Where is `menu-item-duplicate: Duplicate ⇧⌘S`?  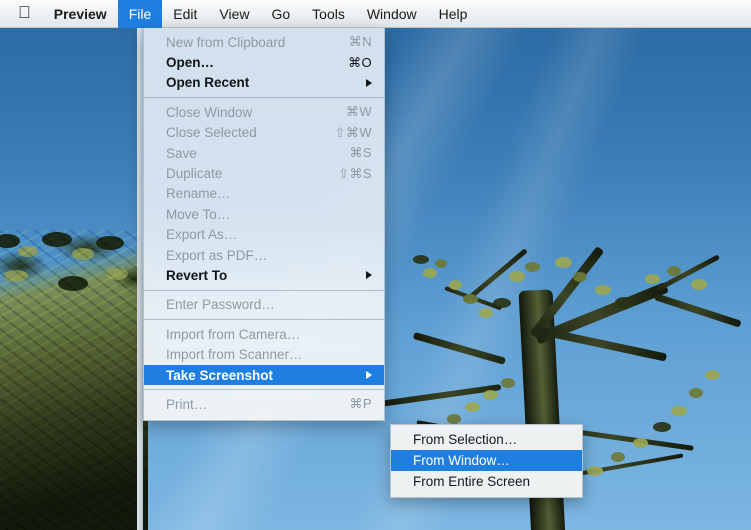 menu-item-duplicate: Duplicate ⇧⌘S is located at coordinates (264, 173).